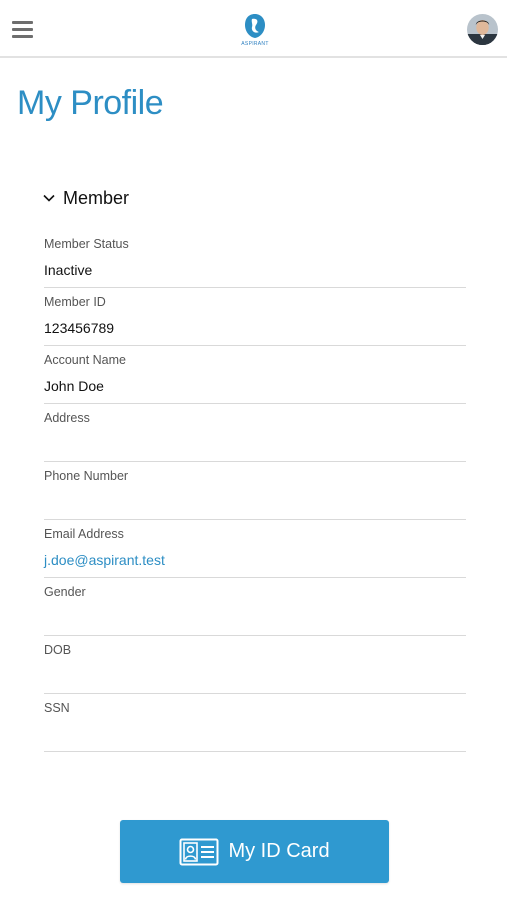 This screenshot has width=507, height=900. Describe the element at coordinates (255, 723) in the screenshot. I see `ssn-field: SSN` at that location.